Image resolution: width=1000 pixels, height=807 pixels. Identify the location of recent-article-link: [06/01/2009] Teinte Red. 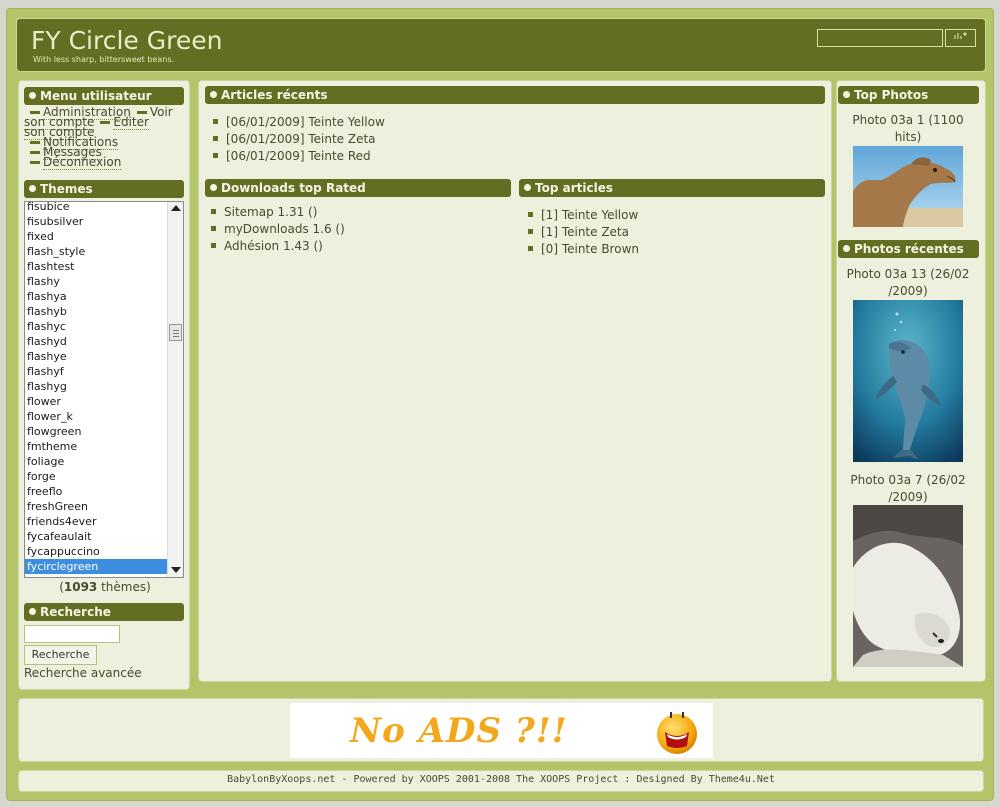
(298, 156).